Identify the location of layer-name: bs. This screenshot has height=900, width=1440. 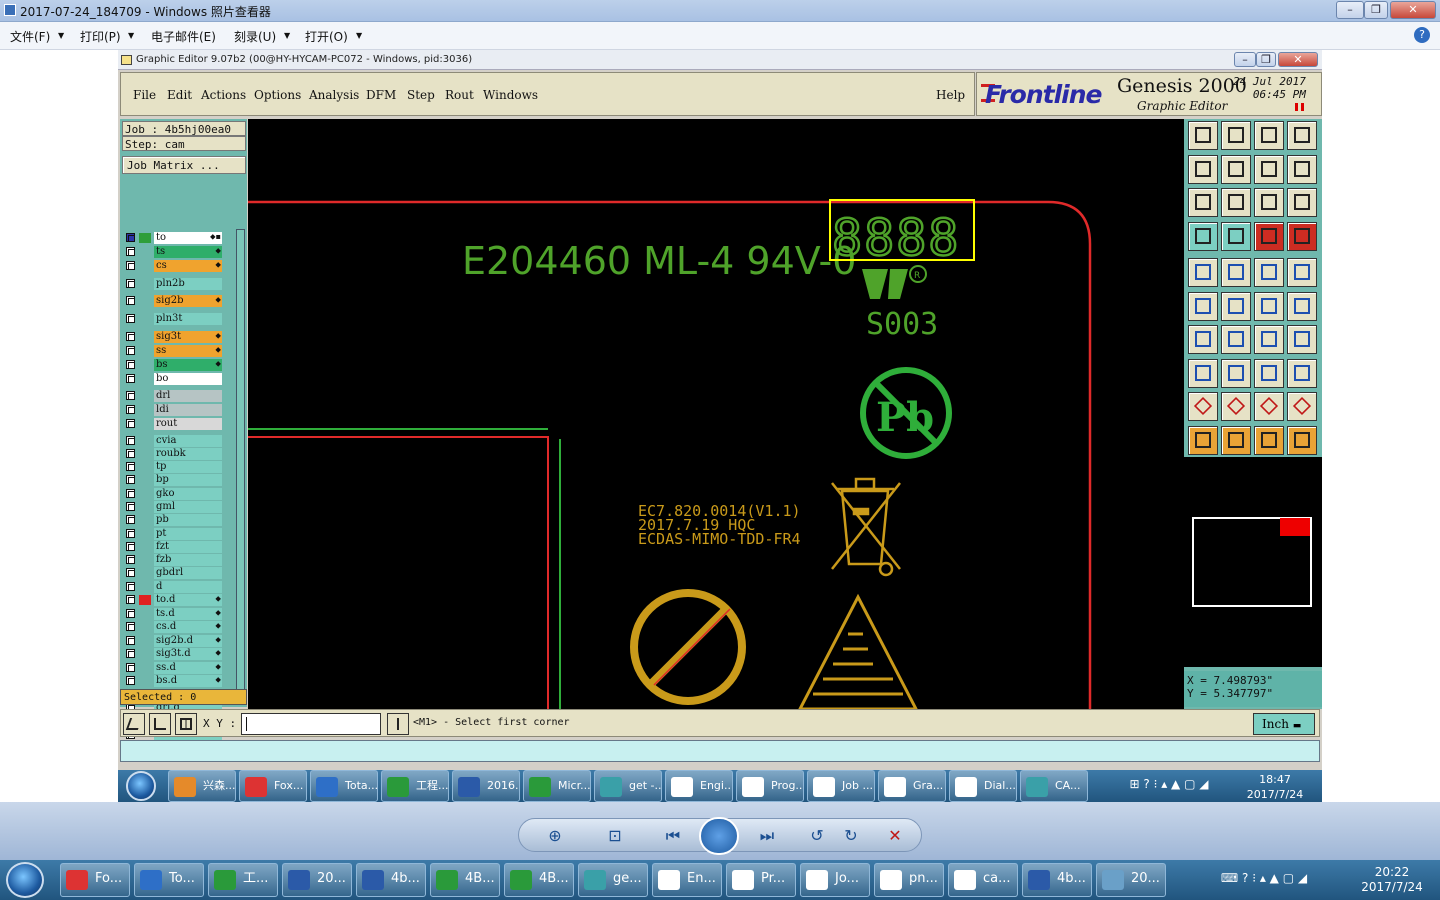
(188, 365).